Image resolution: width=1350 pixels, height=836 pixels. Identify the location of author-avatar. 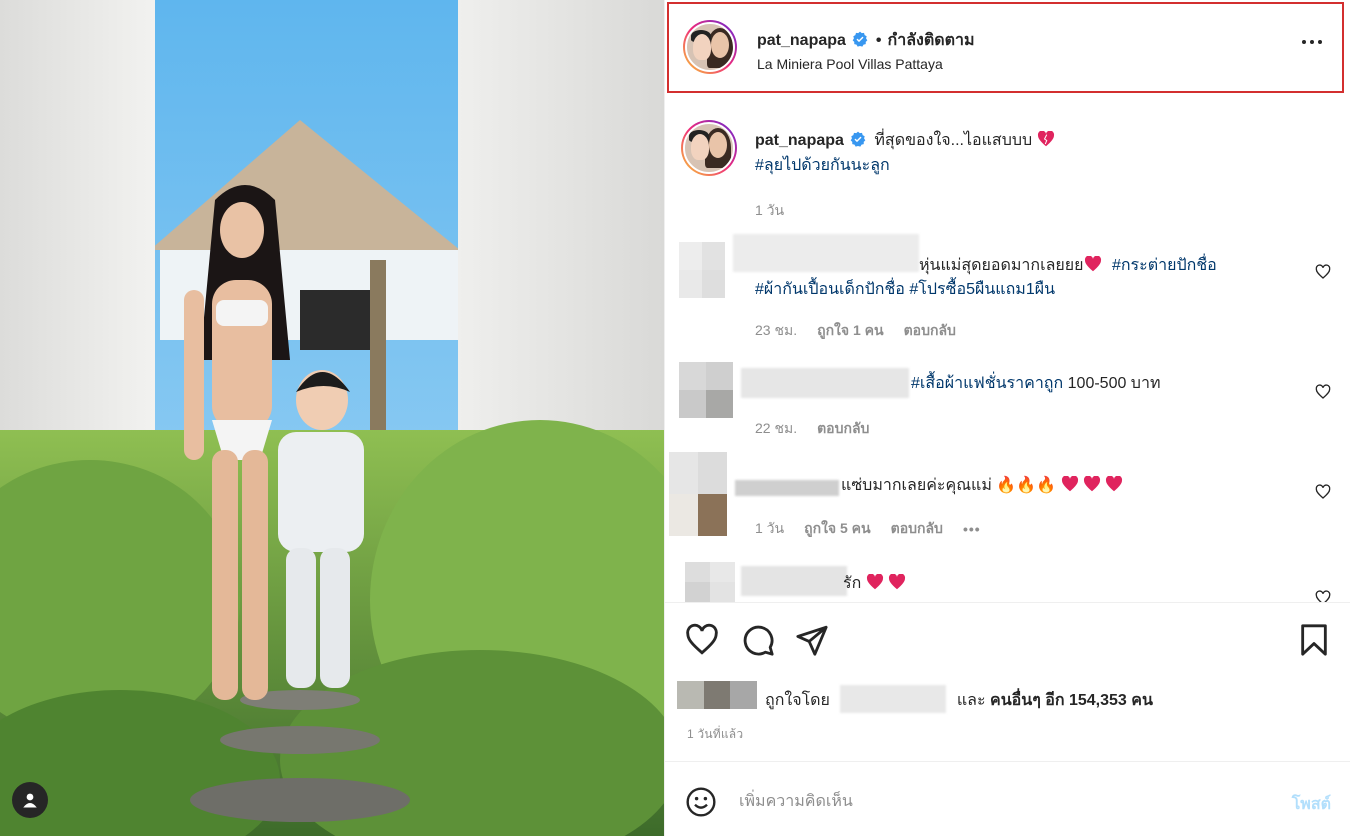
(710, 47).